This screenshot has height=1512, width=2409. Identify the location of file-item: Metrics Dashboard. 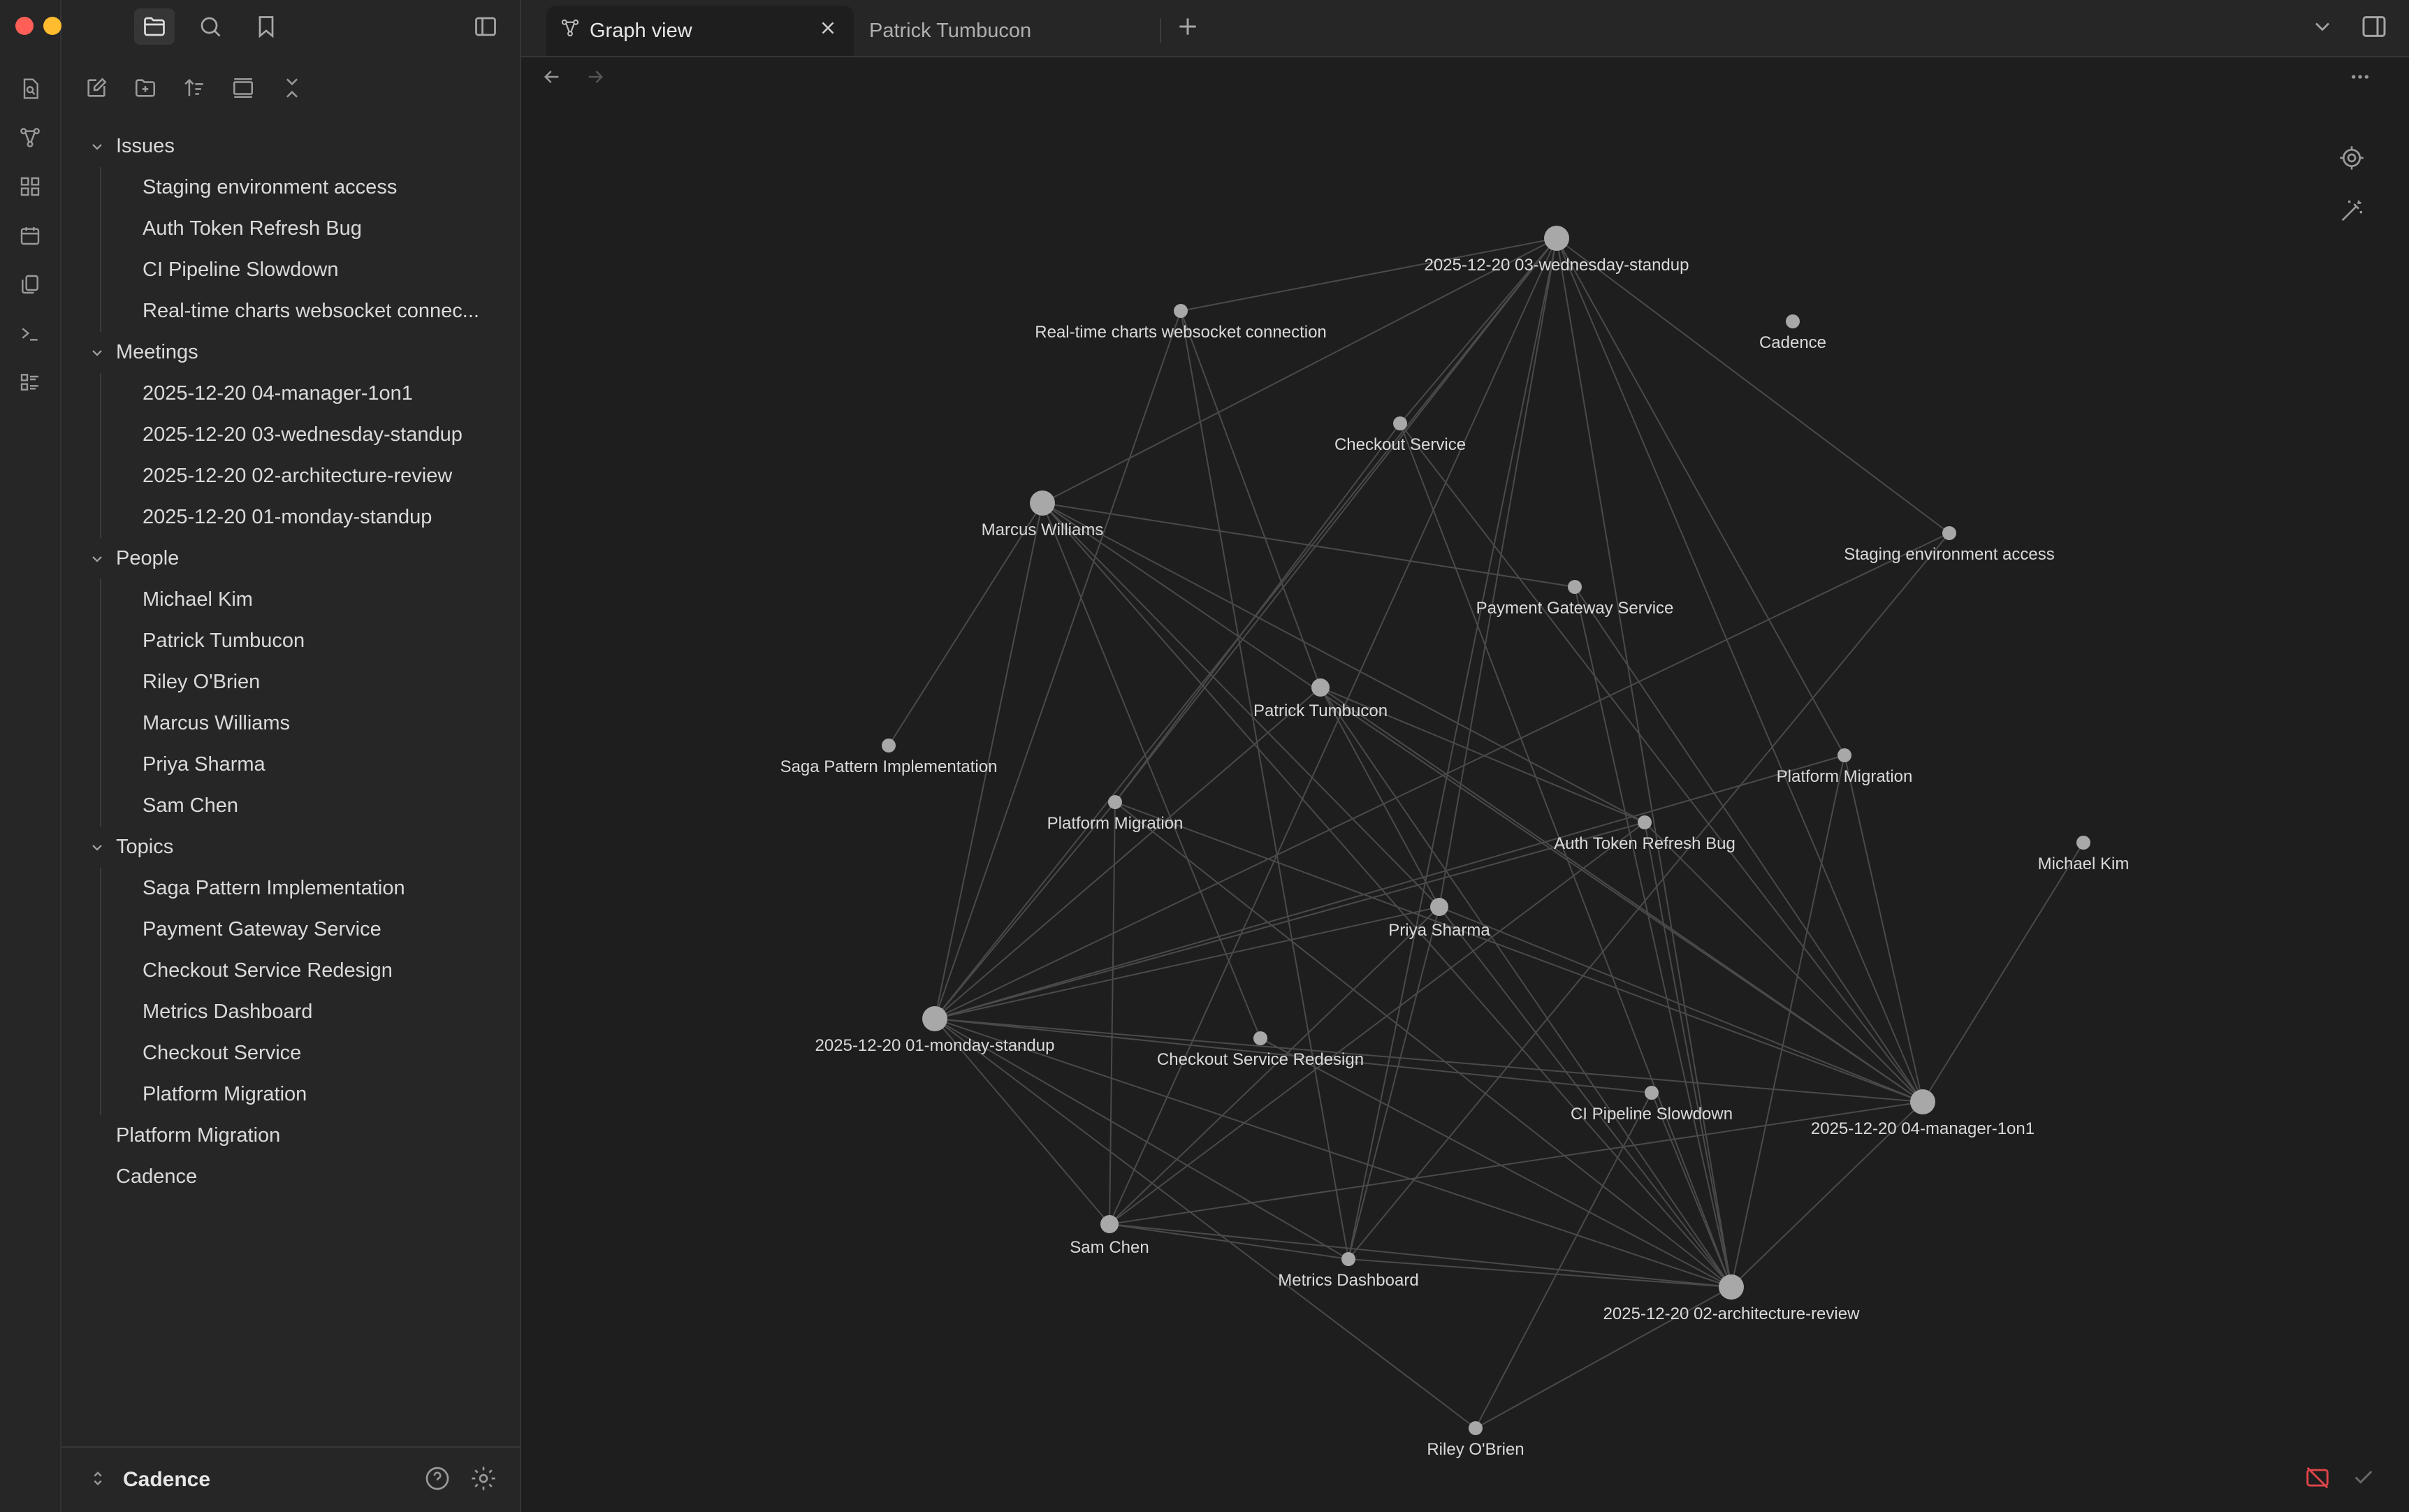
(290, 1012).